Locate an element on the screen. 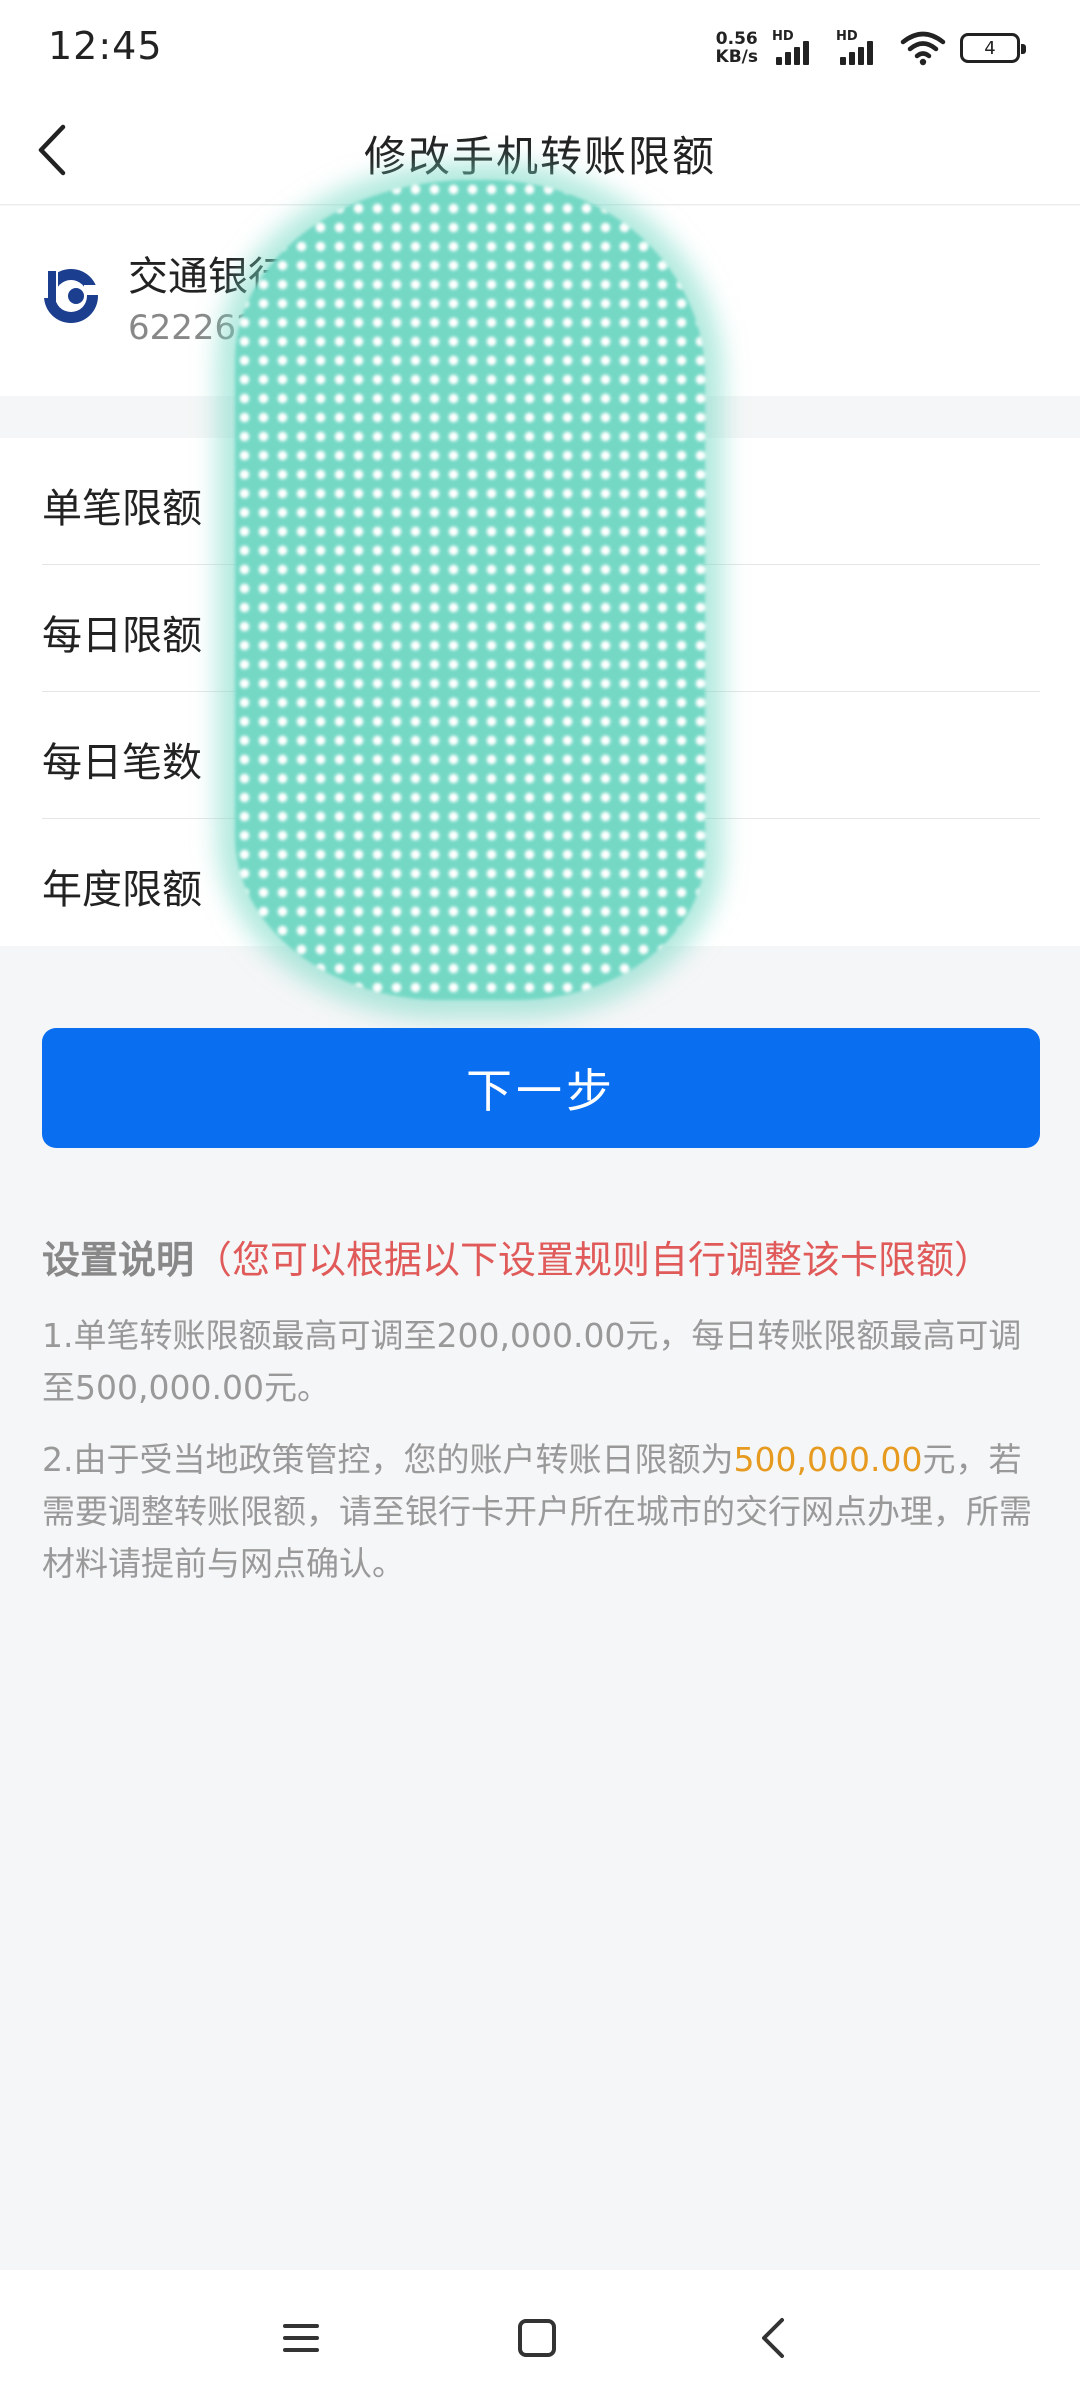 Image resolution: width=1080 pixels, height=2400 pixels. note-item-2-prefix: 2.由于受当地政策管控，您的账户转账日限额为 is located at coordinates (388, 1459).